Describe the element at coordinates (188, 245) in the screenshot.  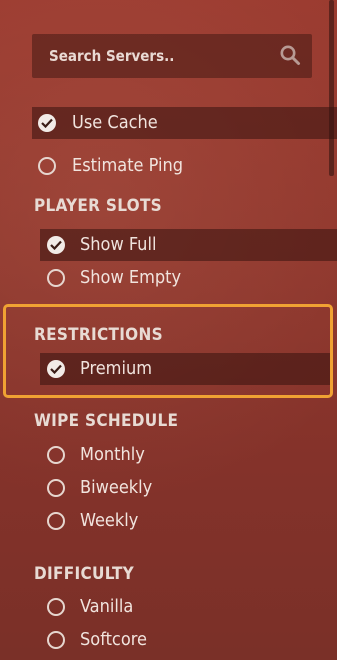
I see `option-show-full: Show Full` at that location.